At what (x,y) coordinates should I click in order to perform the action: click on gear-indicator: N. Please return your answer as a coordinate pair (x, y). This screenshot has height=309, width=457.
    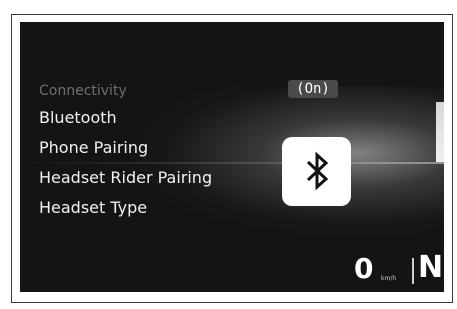
    Looking at the image, I should click on (431, 267).